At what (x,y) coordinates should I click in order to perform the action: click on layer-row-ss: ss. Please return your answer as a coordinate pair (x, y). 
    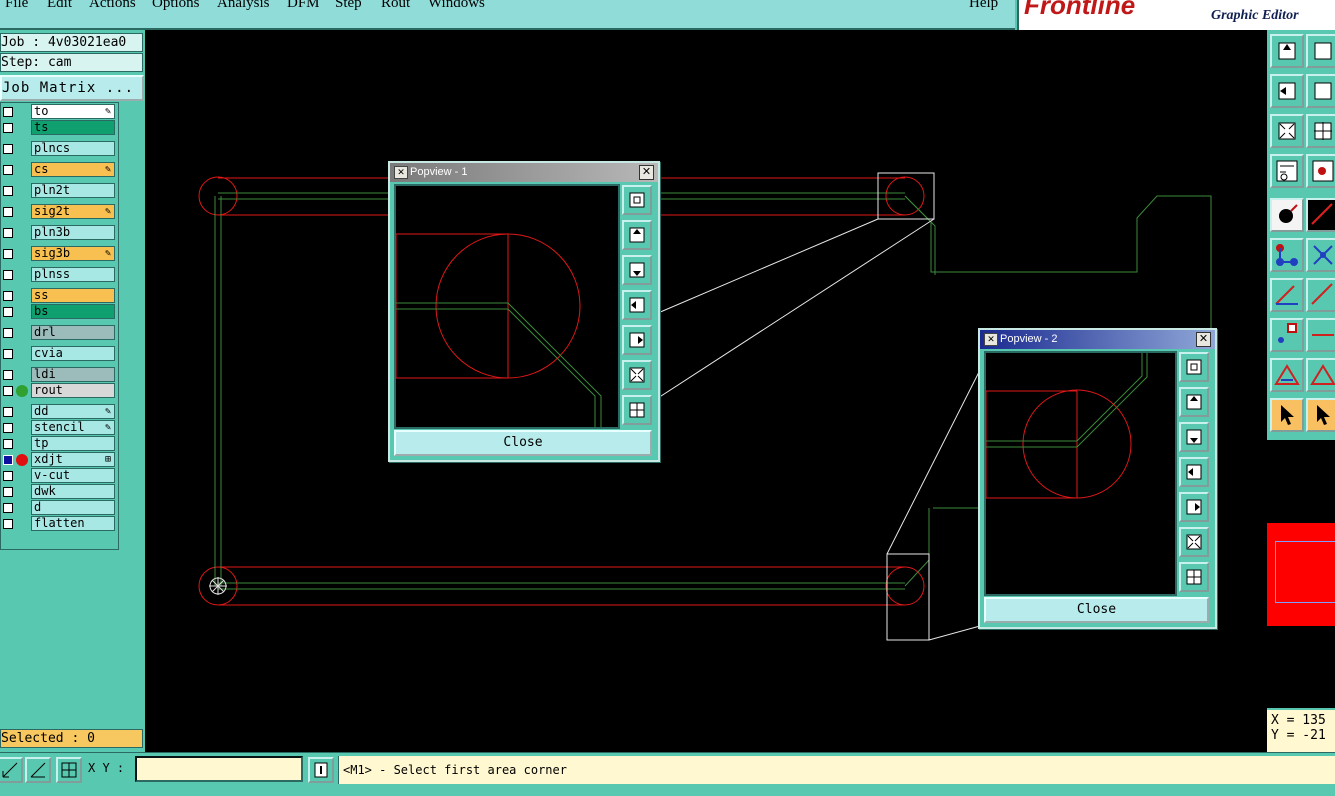
    Looking at the image, I should click on (59, 295).